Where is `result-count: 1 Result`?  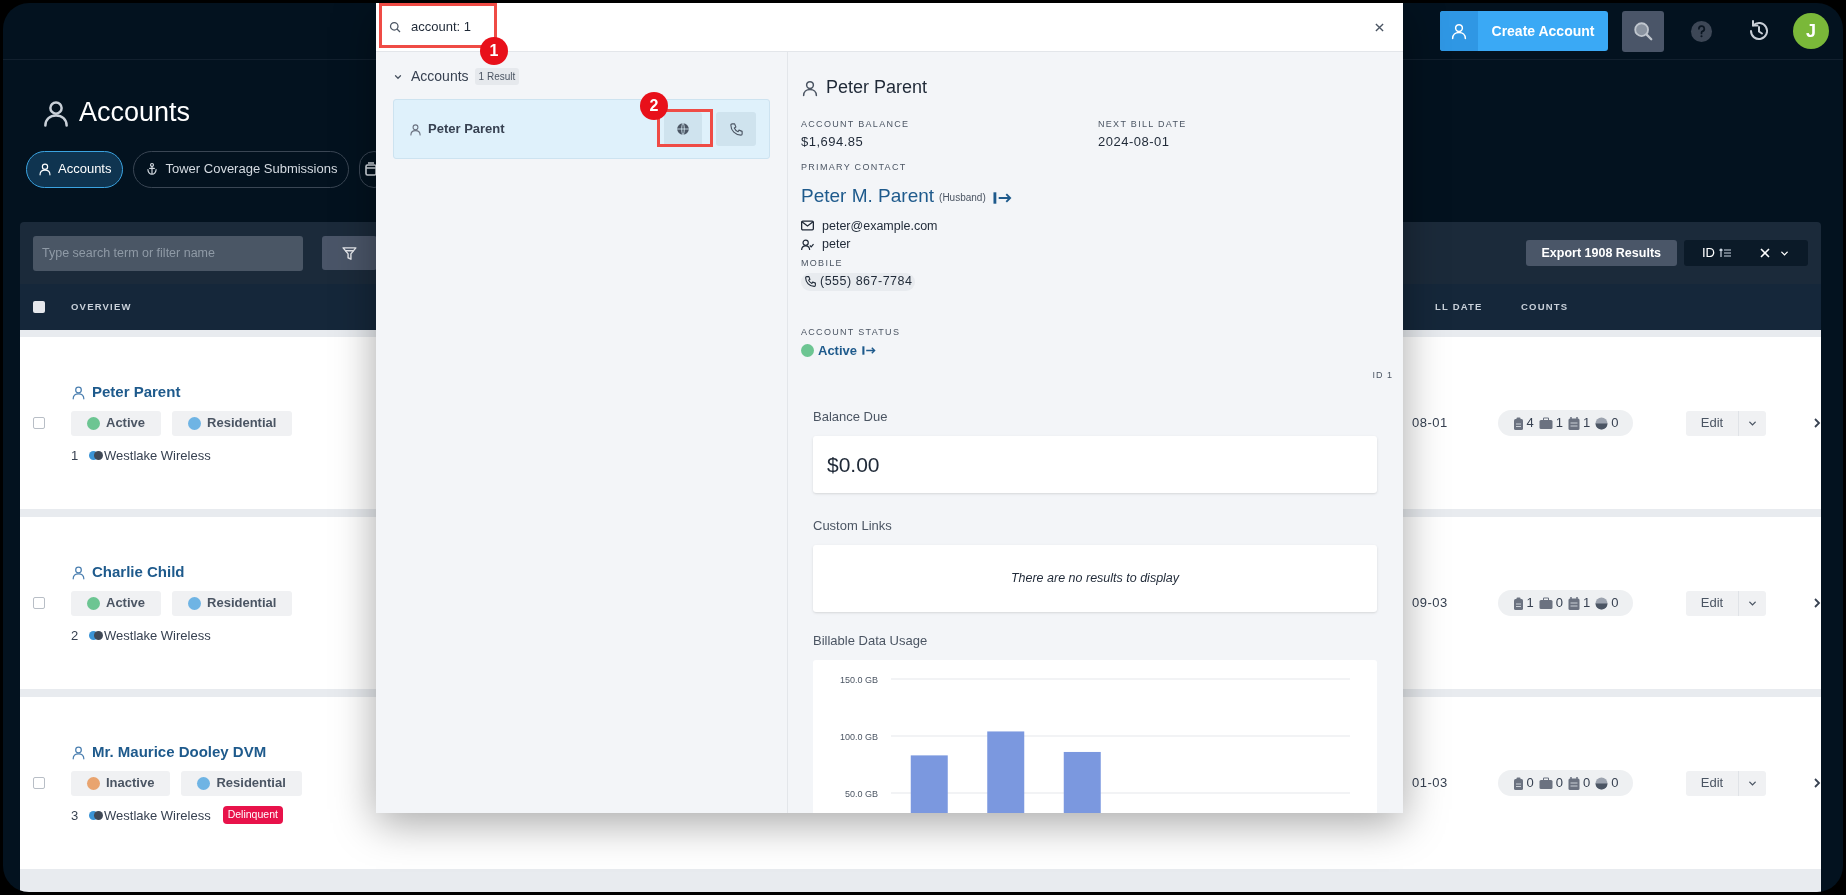 result-count: 1 Result is located at coordinates (497, 76).